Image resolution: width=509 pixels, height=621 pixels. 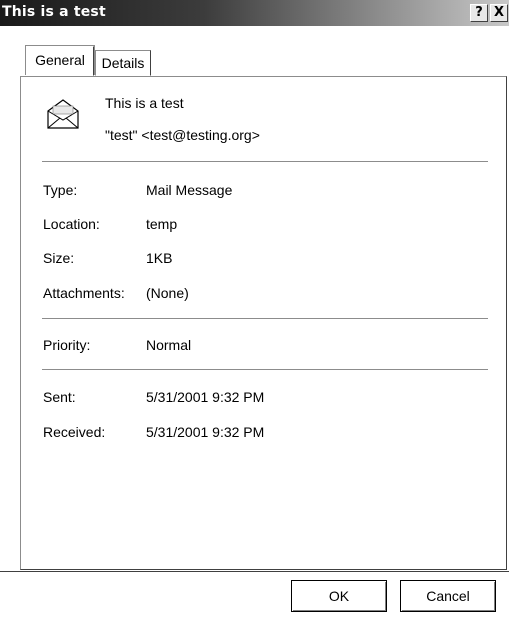 What do you see at coordinates (182, 135) in the screenshot?
I see `message-sender: "test" <test@testing.org>` at bounding box center [182, 135].